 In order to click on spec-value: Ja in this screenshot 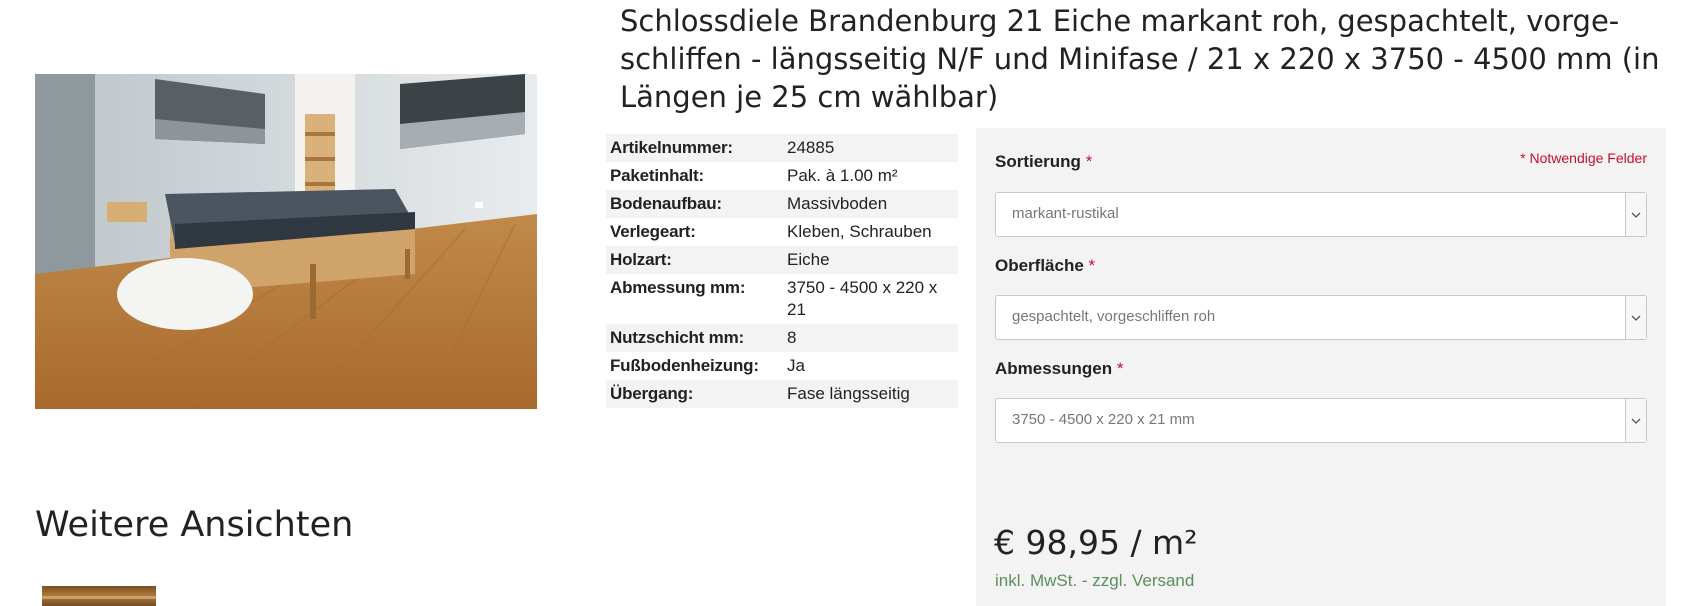, I will do `click(796, 365)`.